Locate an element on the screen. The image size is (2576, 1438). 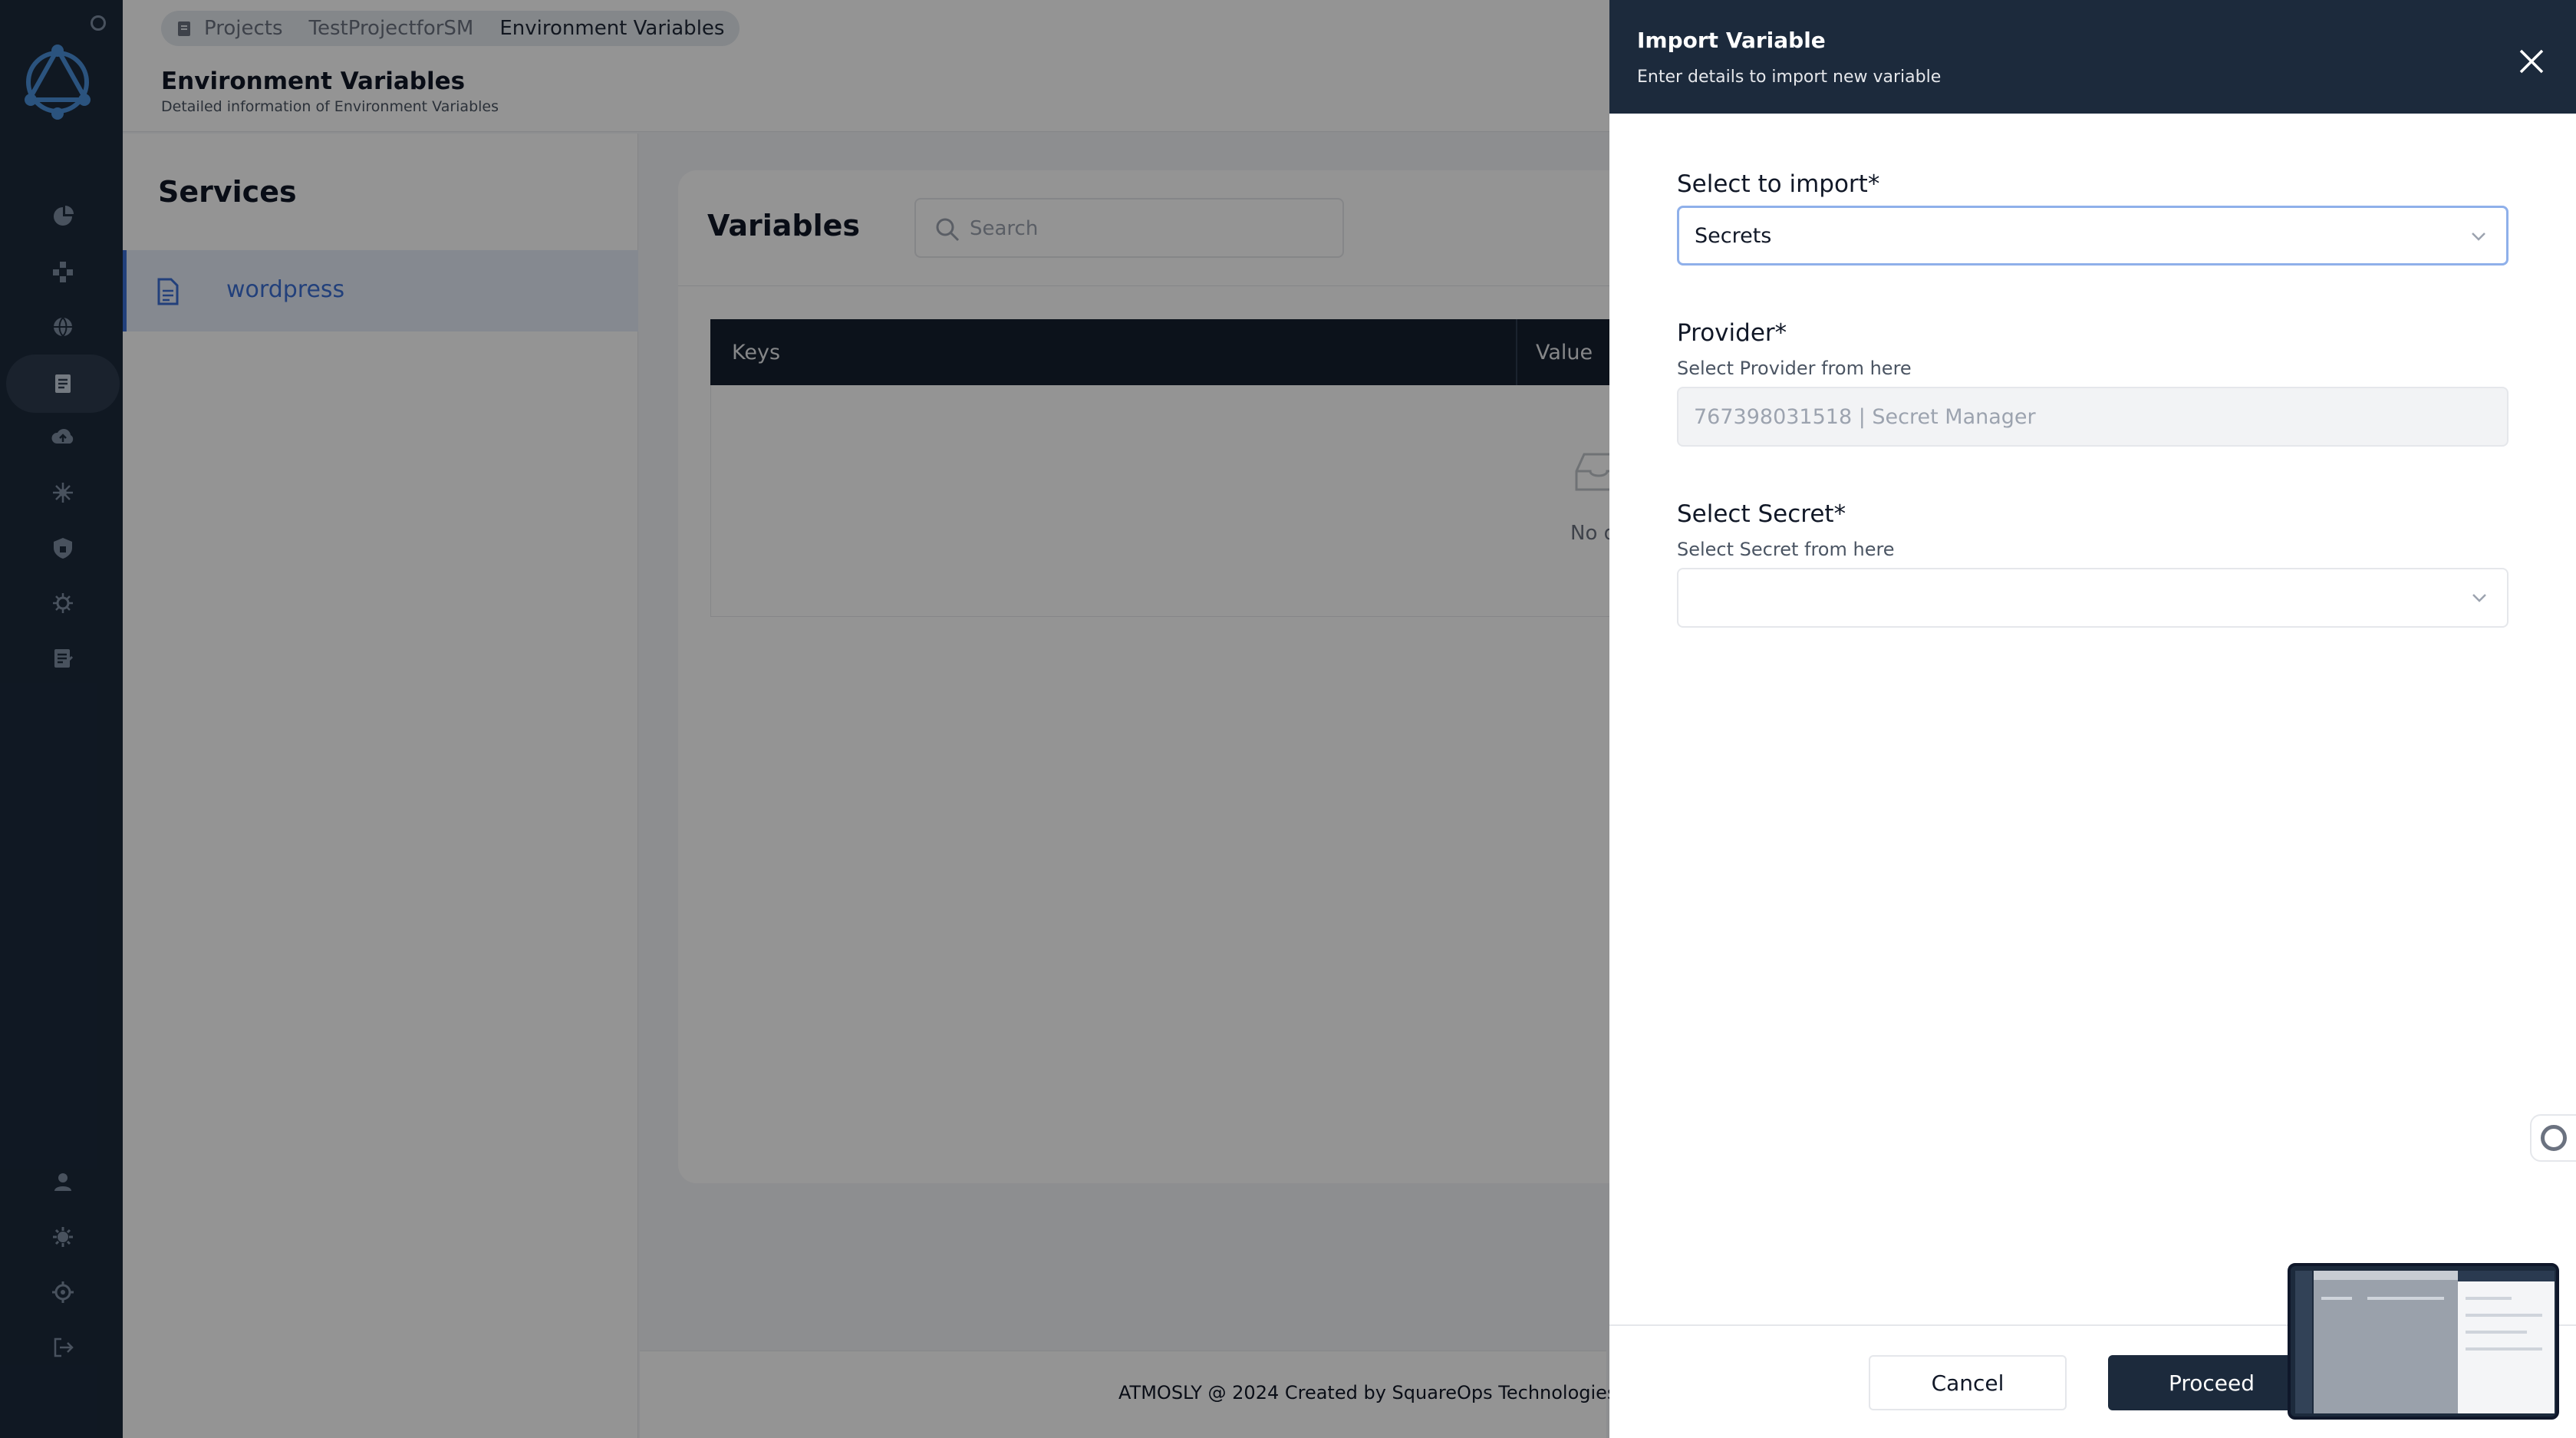
cancel-button: Cancel is located at coordinates (1968, 1382).